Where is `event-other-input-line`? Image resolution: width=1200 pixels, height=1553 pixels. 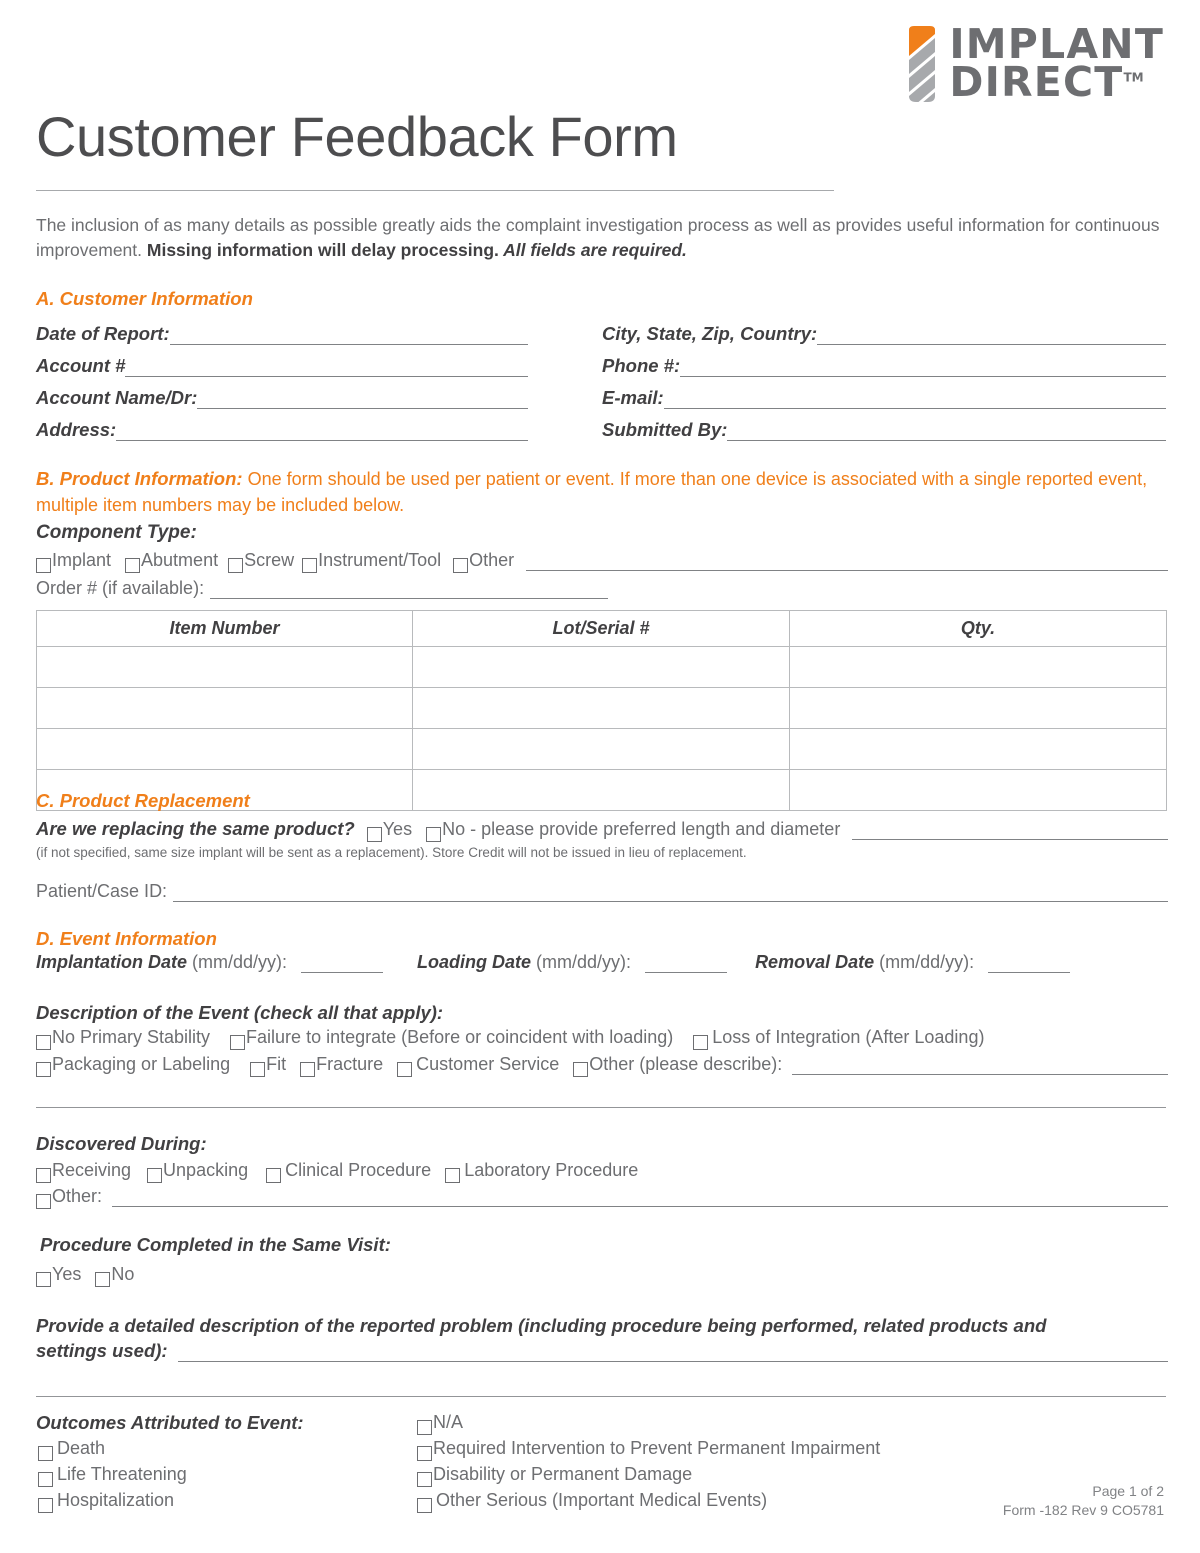 event-other-input-line is located at coordinates (980, 1067).